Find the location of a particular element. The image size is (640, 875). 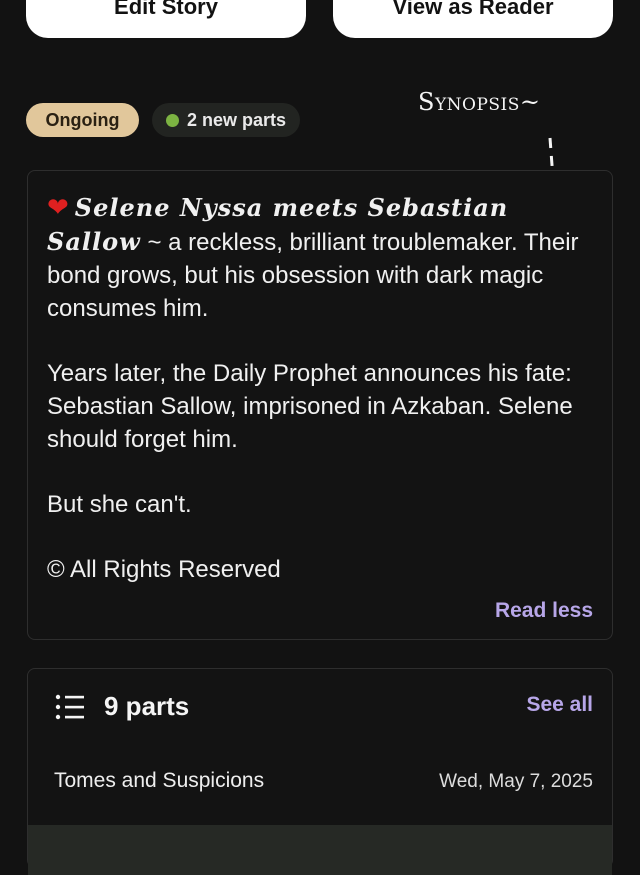

part-title: Tomes and Suspicions is located at coordinates (159, 780).